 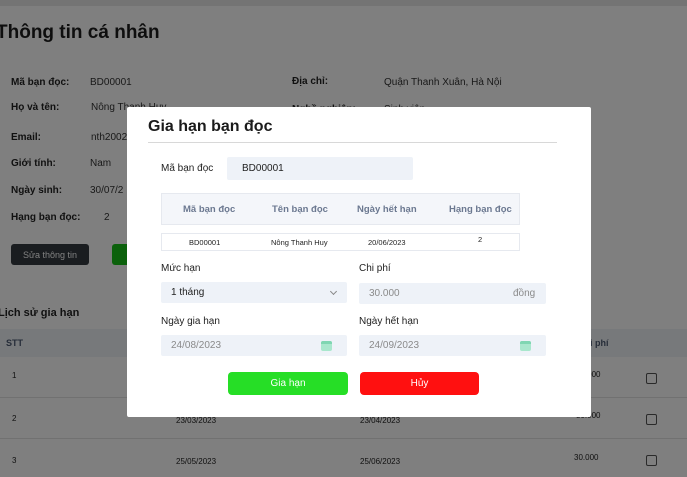 I want to click on expiry-date-label: Ngày hết hạn, so click(x=389, y=321).